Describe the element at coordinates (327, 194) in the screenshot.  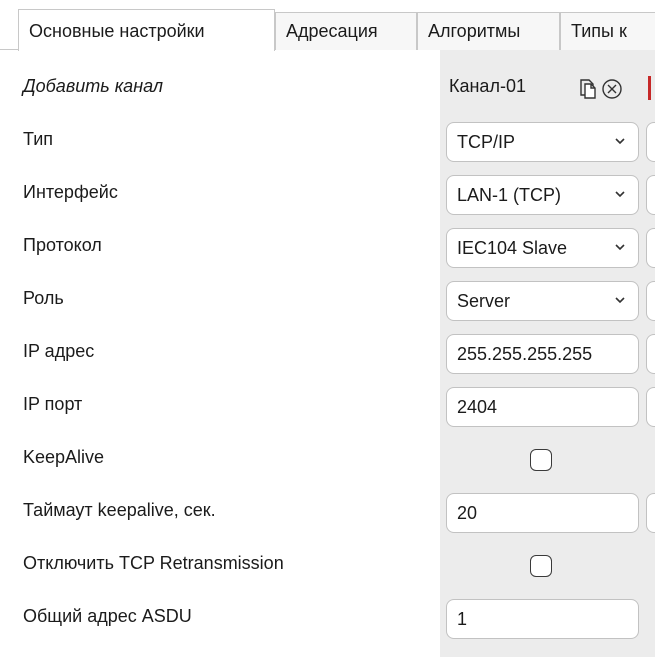
I see `row-interface: Интерфейс LAN-1 (TCP)` at that location.